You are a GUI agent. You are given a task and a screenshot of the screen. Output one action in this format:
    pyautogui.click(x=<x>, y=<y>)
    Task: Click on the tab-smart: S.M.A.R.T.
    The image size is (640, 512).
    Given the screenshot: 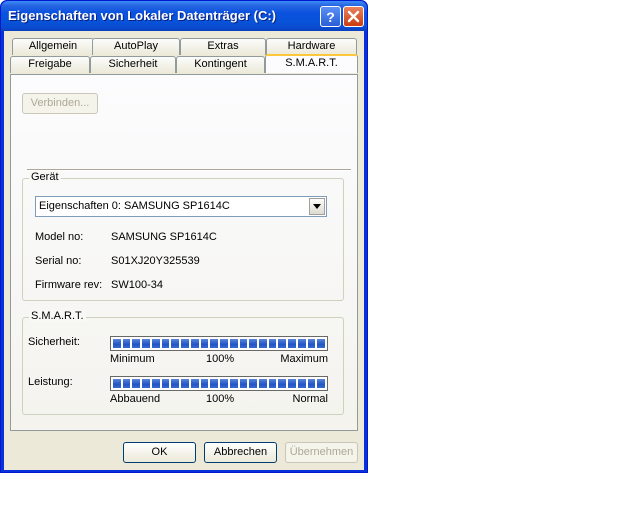 What is the action you would take?
    pyautogui.click(x=311, y=63)
    